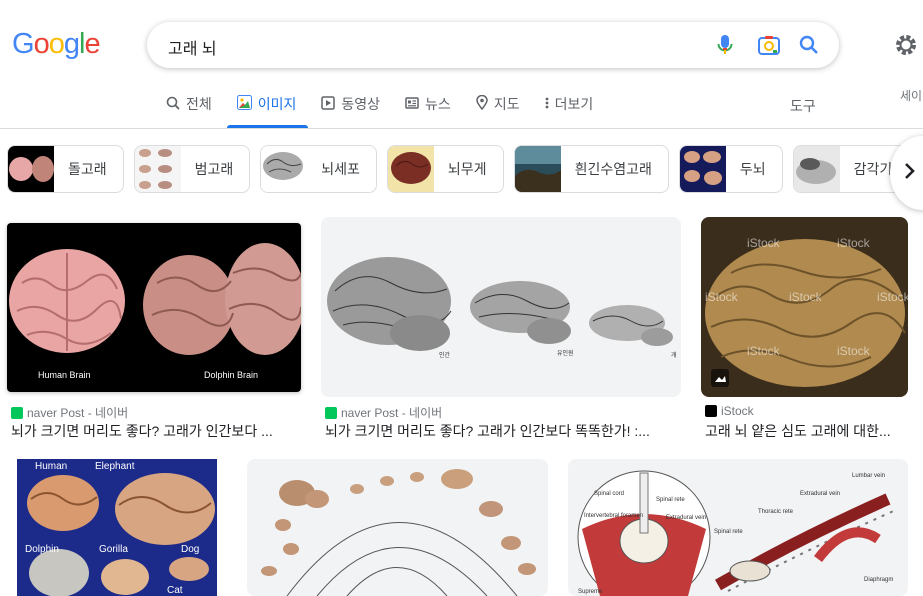 Image resolution: width=923 pixels, height=596 pixels. Describe the element at coordinates (87, 169) in the screenshot. I see `chip-label: 돌고래` at that location.